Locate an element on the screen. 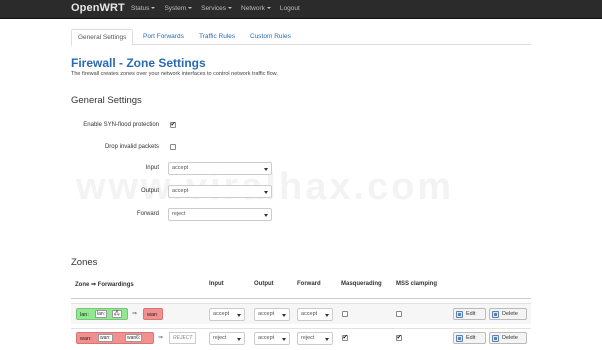 This screenshot has width=602, height=350. col-masquerading: Masquerading is located at coordinates (361, 284).